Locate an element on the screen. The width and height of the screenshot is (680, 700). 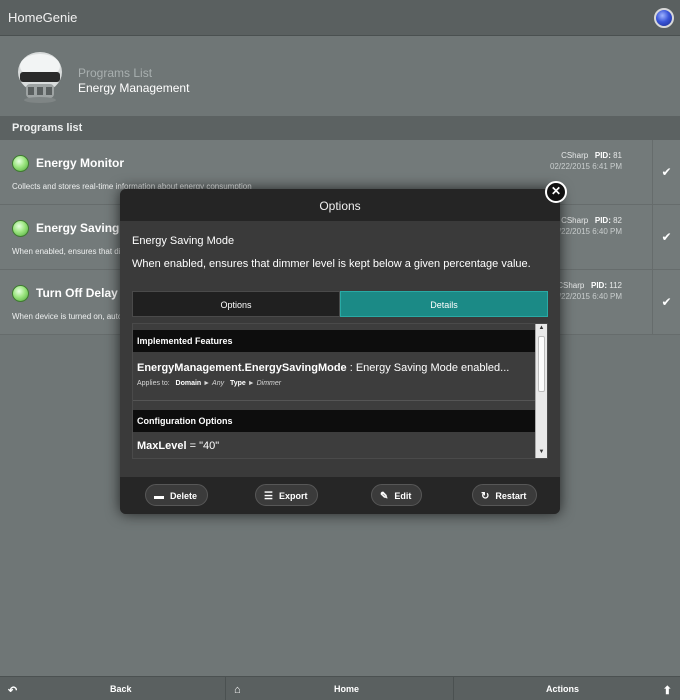
back-label: Back is located at coordinates (121, 689).